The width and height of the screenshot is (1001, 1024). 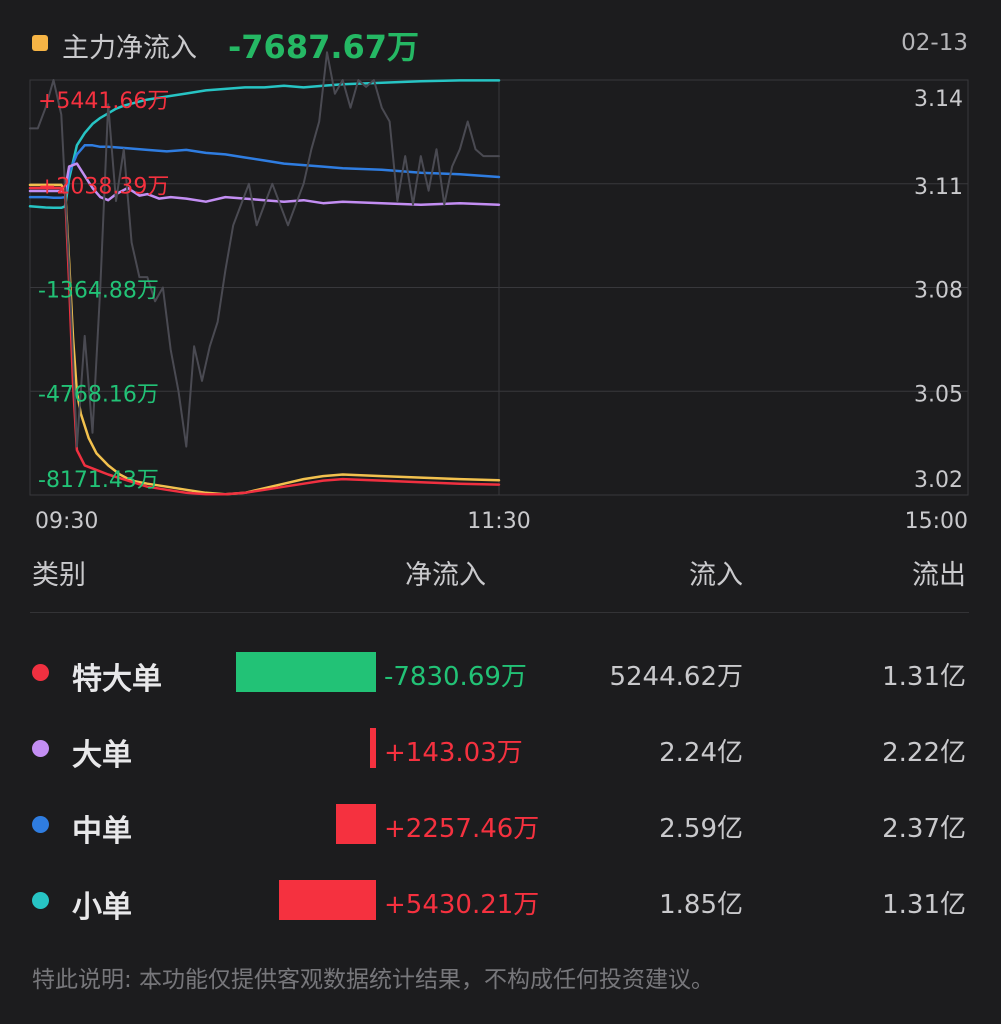 What do you see at coordinates (66, 521) in the screenshot?
I see `x-tick-label: 09:30` at bounding box center [66, 521].